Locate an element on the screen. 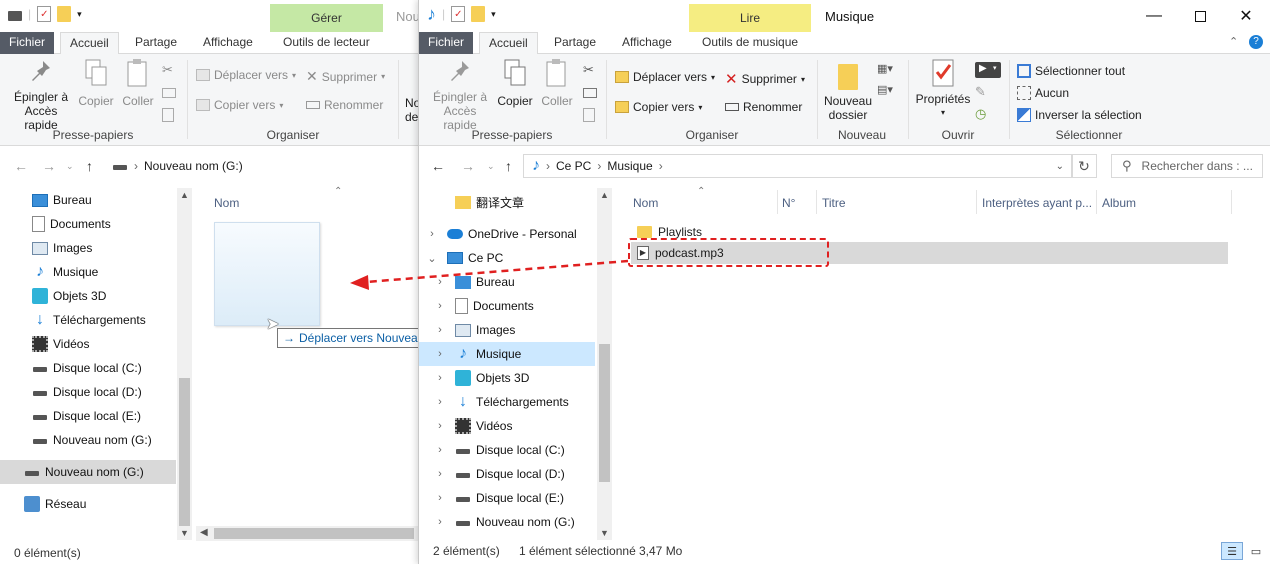  drag-arrow-head is located at coordinates (359, 282).